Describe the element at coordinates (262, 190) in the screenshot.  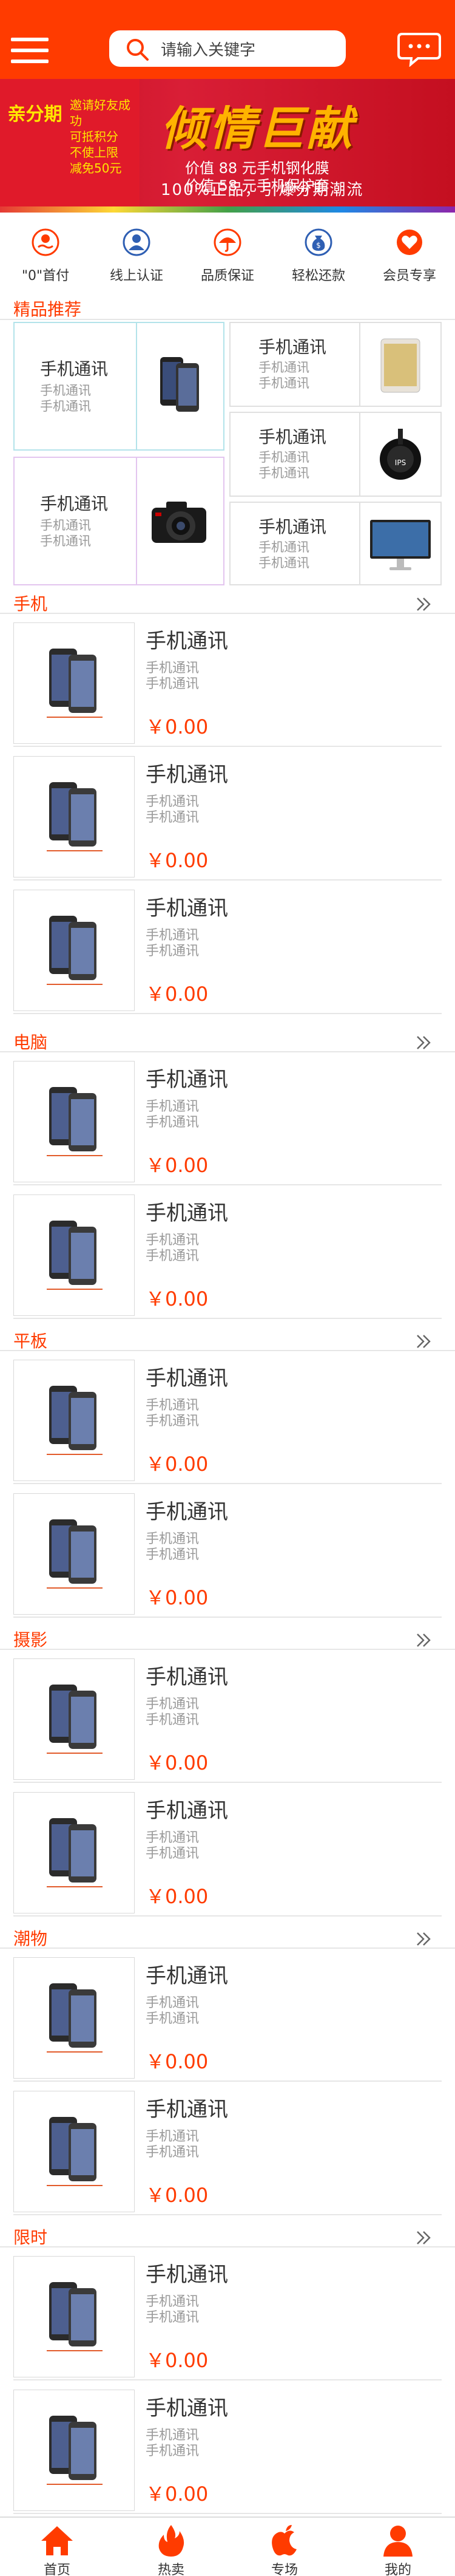
I see `banner-slogan: 100%正品，引爆分期潮流` at that location.